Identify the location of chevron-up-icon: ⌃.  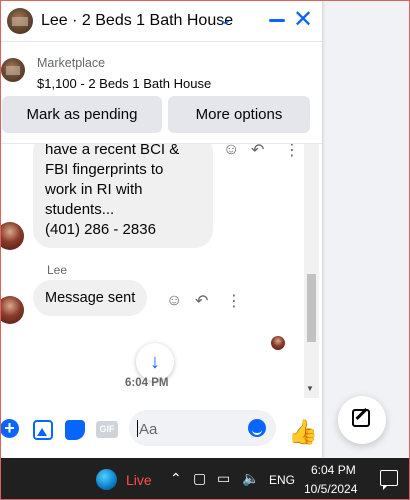
(176, 478).